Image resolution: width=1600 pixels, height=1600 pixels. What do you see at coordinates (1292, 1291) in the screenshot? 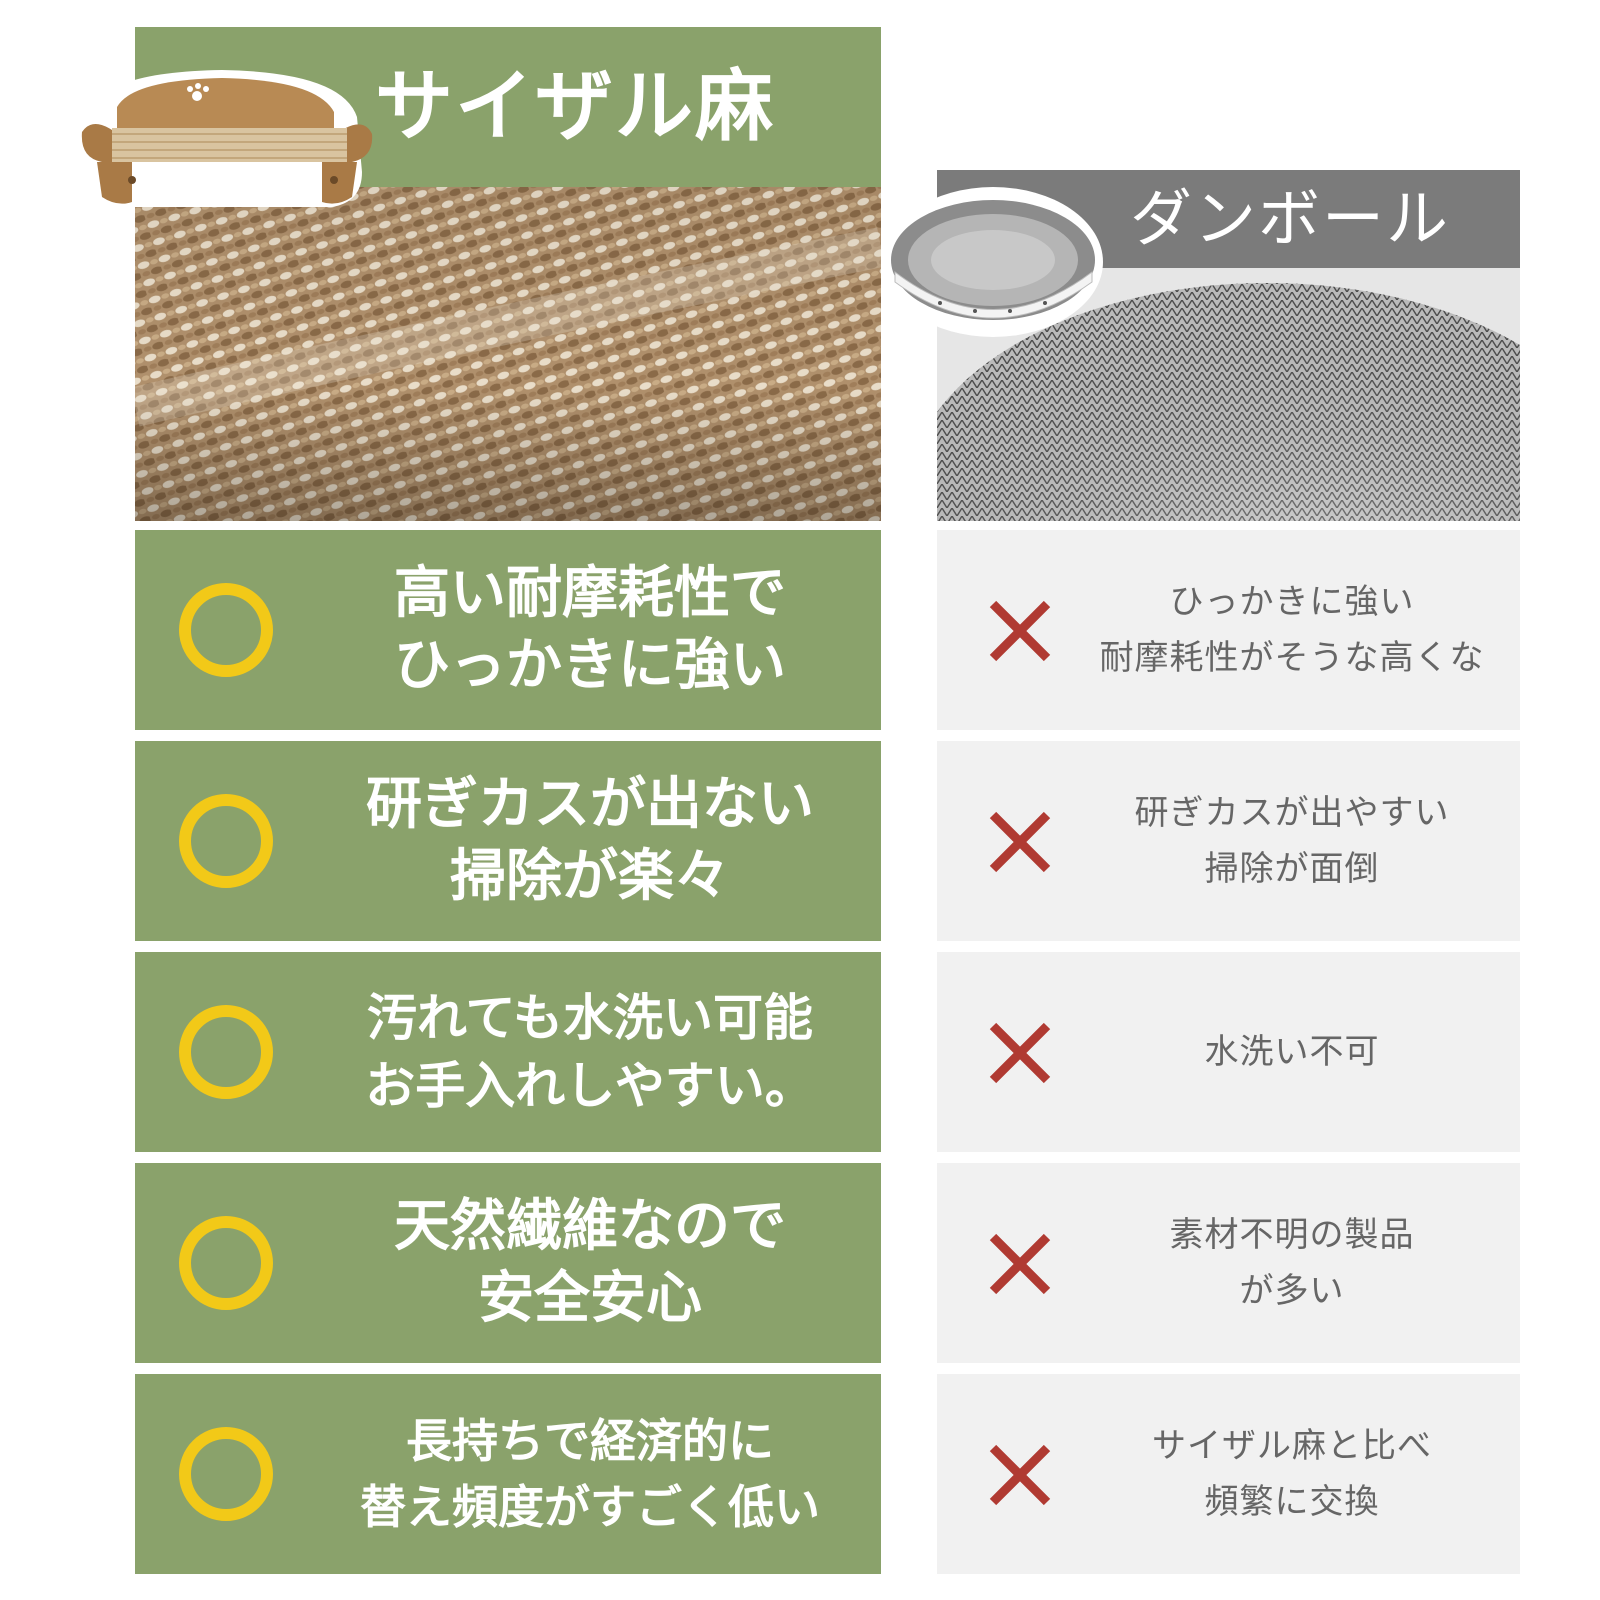
I see `cardboard-row-line2: が多い` at bounding box center [1292, 1291].